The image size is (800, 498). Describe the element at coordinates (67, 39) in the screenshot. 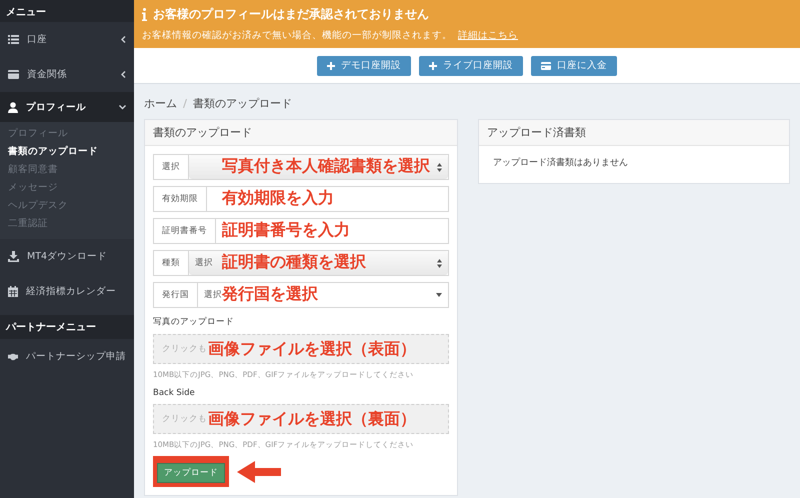

I see `sidebar-item: 口座` at that location.